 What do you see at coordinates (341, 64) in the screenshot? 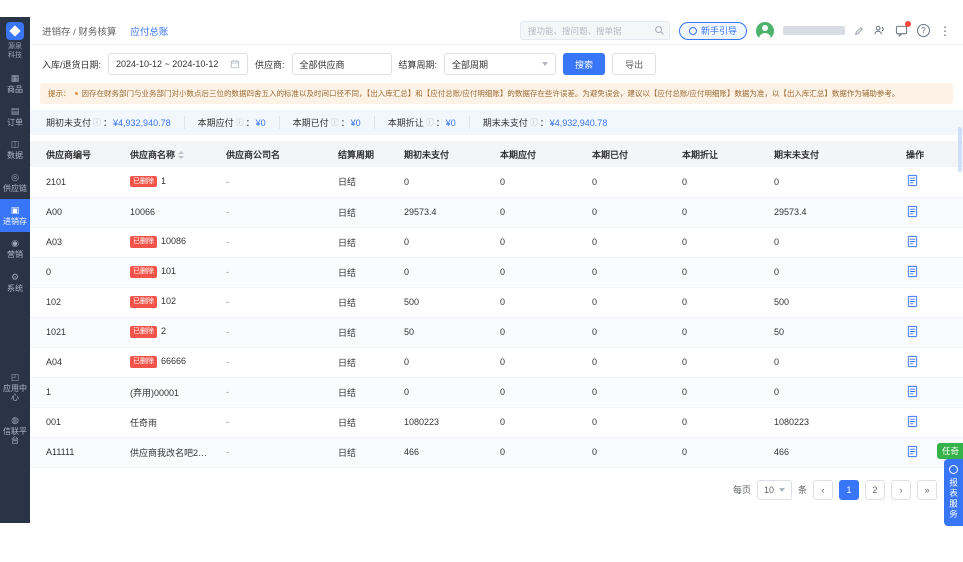
I see `supplier-input: 全部供应商` at bounding box center [341, 64].